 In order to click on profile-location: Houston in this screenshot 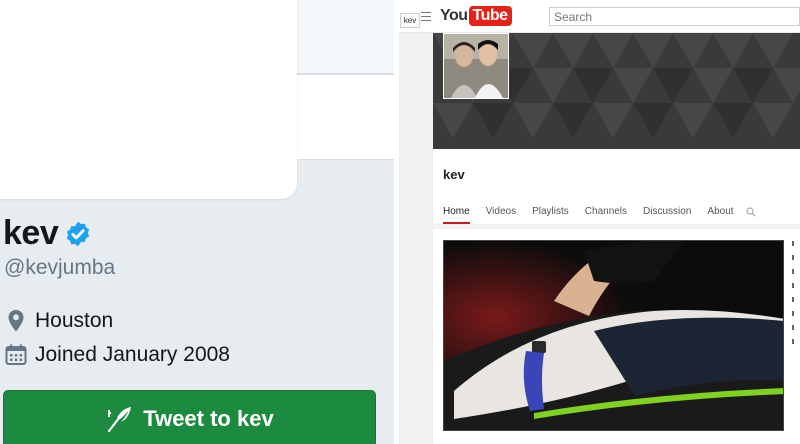, I will do `click(59, 321)`.